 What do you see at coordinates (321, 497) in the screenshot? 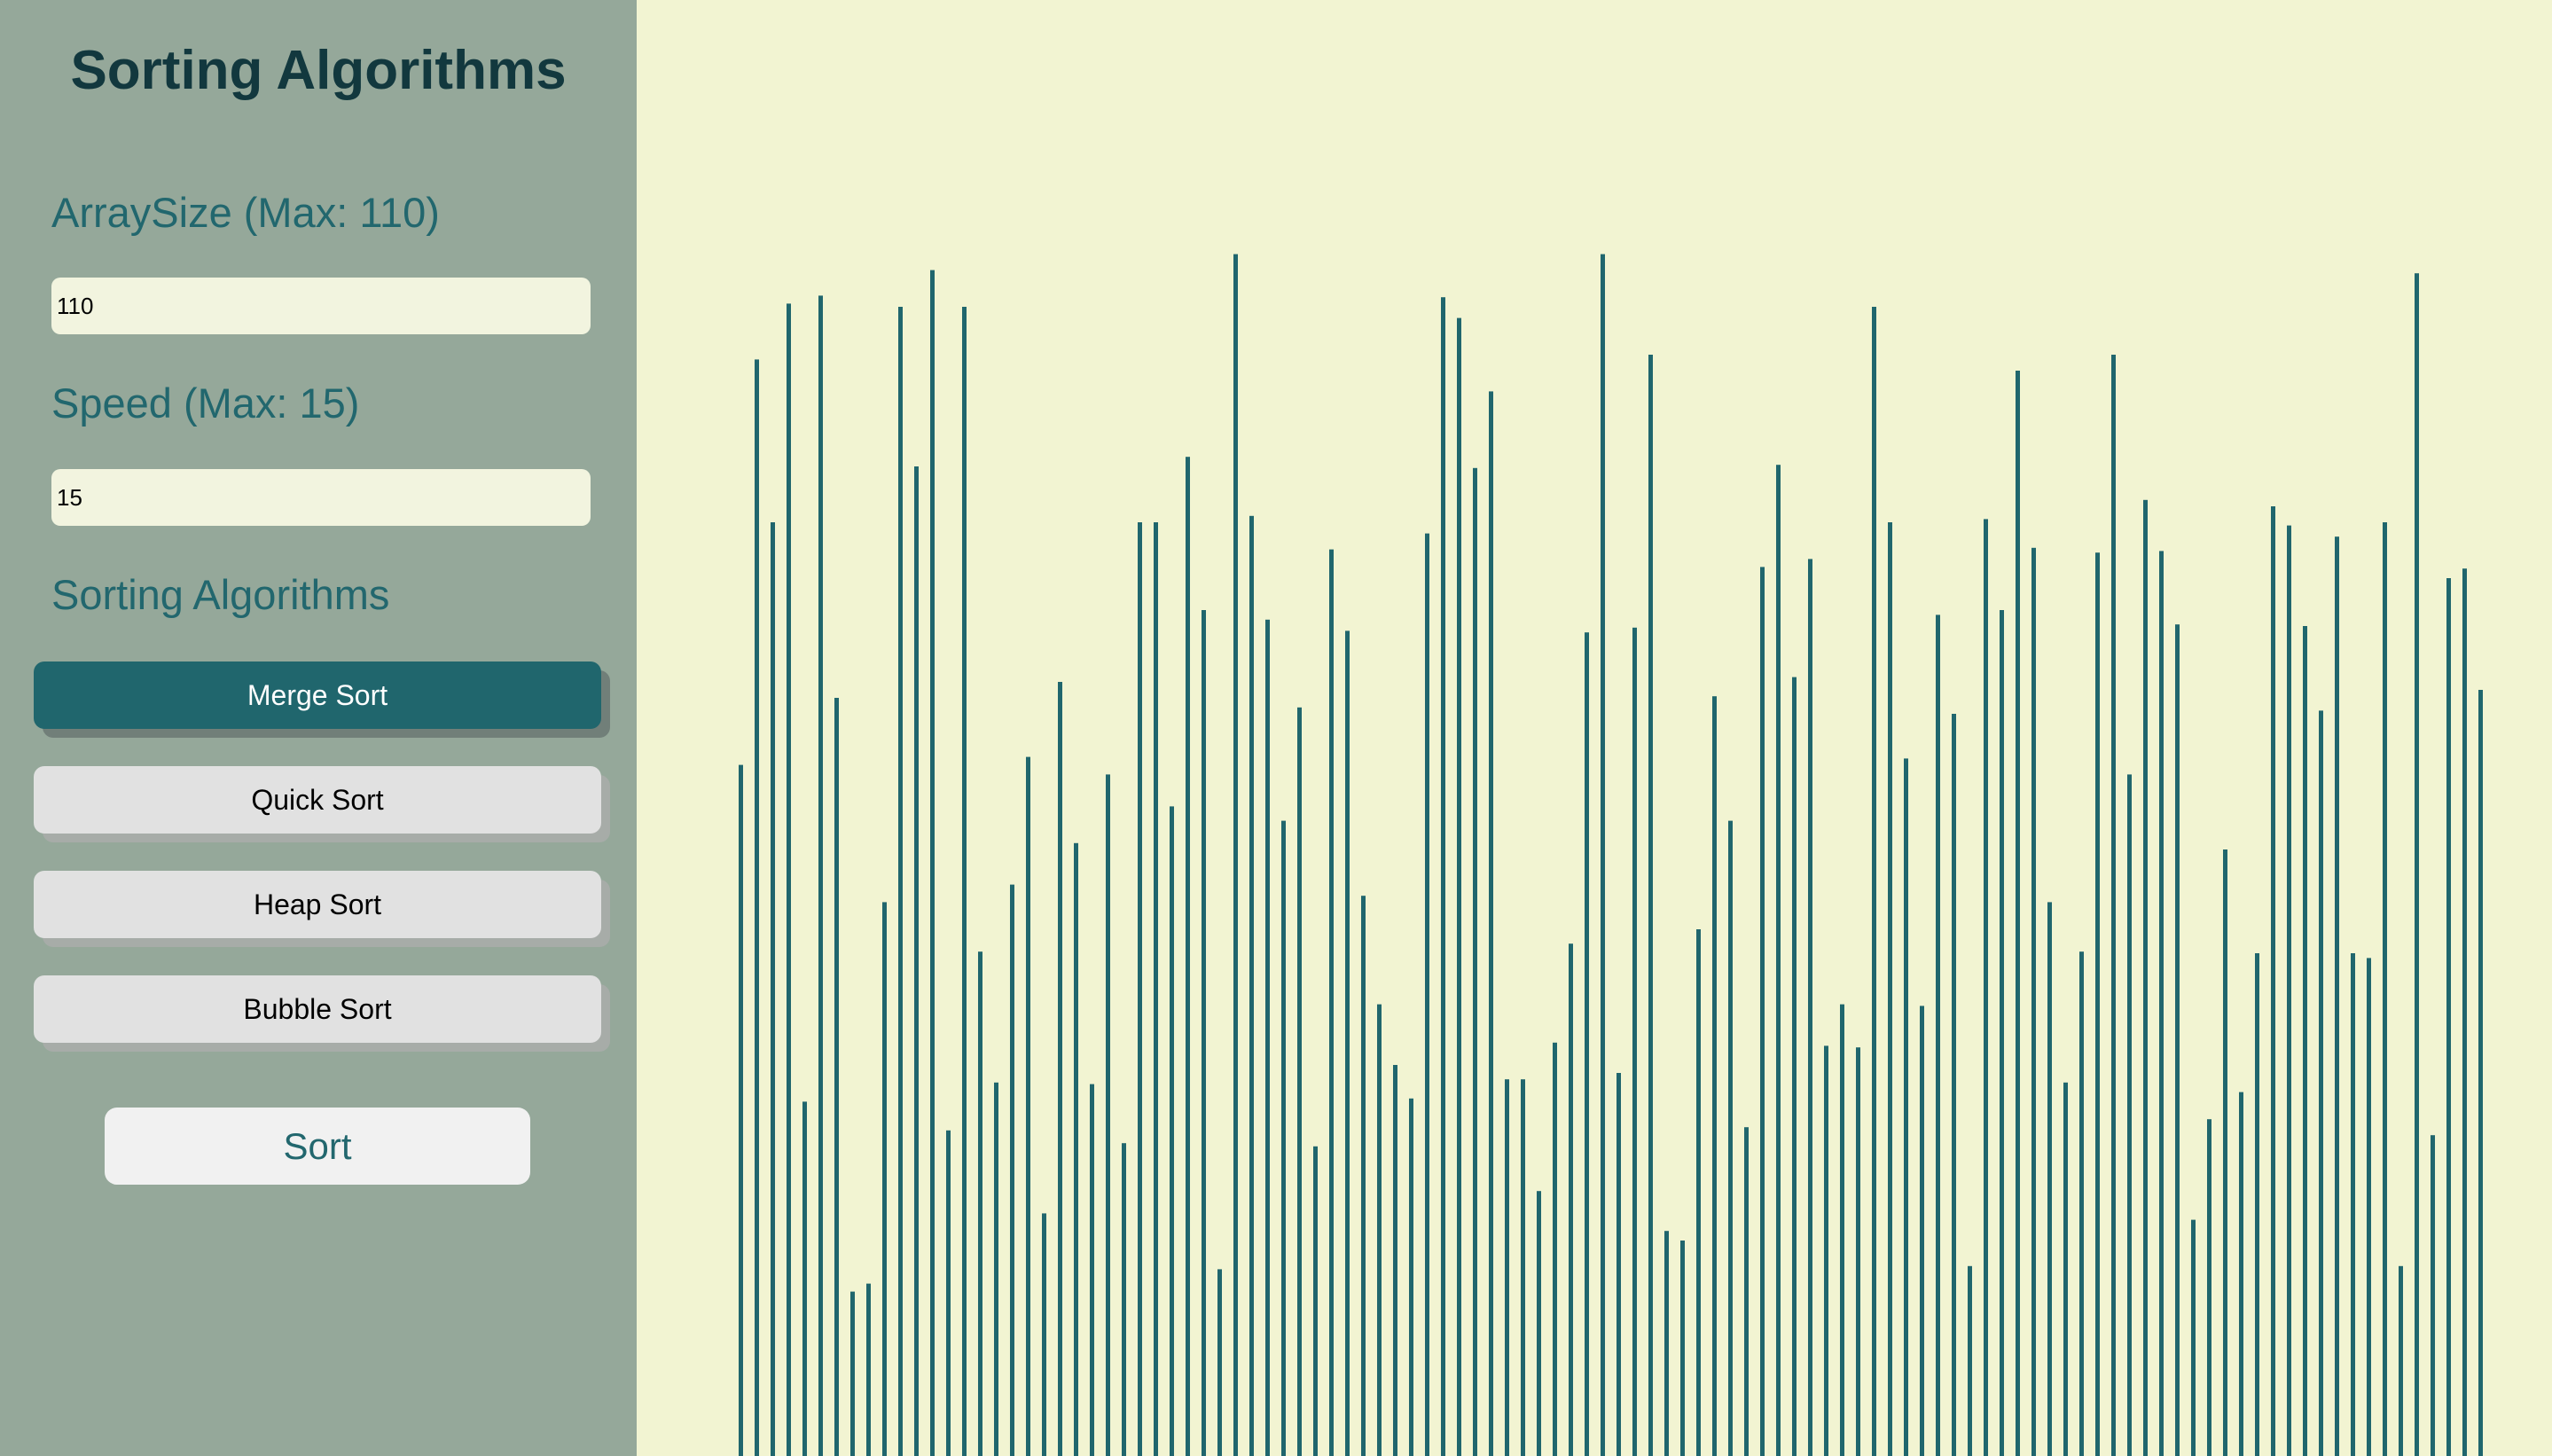
I see `speed-input` at bounding box center [321, 497].